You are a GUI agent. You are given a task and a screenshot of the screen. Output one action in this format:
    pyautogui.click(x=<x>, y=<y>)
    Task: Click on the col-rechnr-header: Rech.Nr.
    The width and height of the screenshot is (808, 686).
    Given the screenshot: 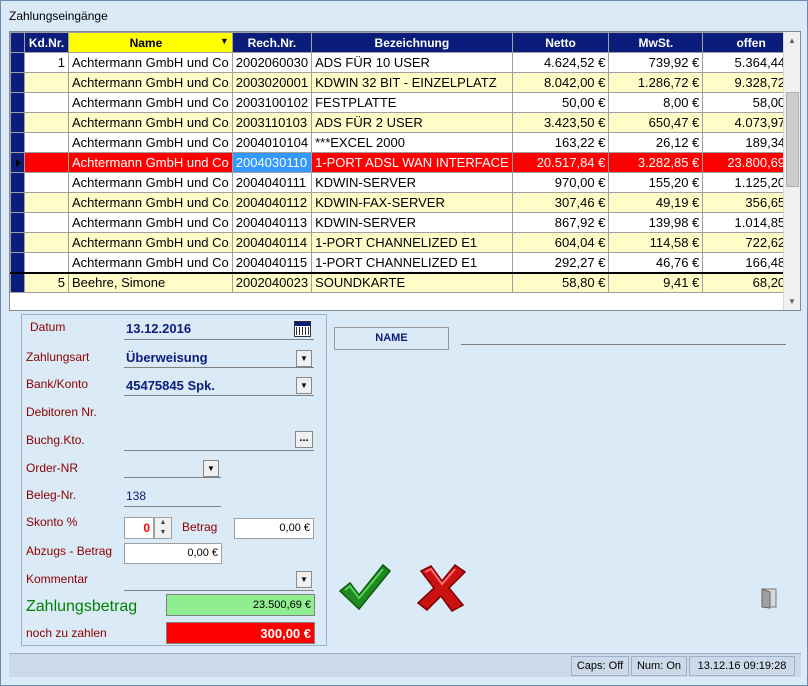 What is the action you would take?
    pyautogui.click(x=272, y=42)
    